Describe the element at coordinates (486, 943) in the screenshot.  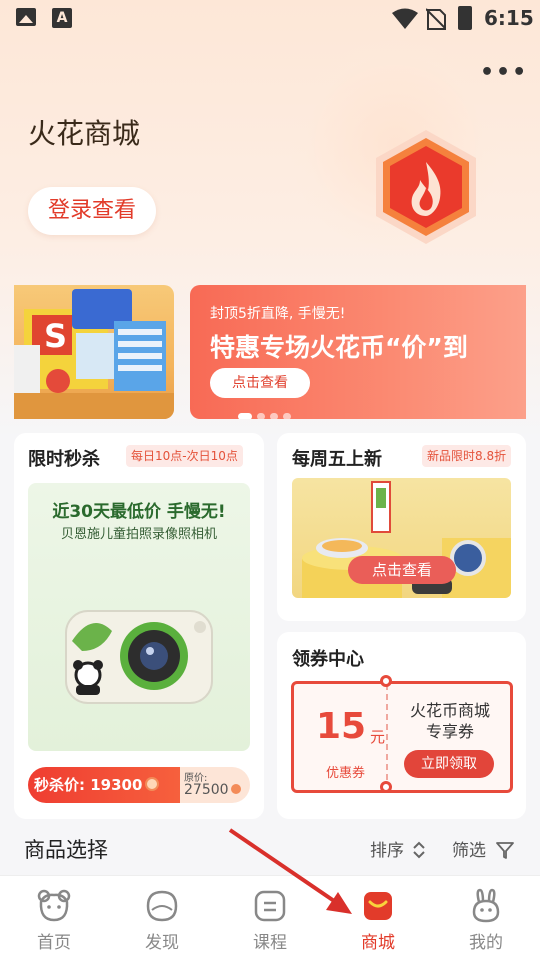
I see `nav-profile-label: 我的` at that location.